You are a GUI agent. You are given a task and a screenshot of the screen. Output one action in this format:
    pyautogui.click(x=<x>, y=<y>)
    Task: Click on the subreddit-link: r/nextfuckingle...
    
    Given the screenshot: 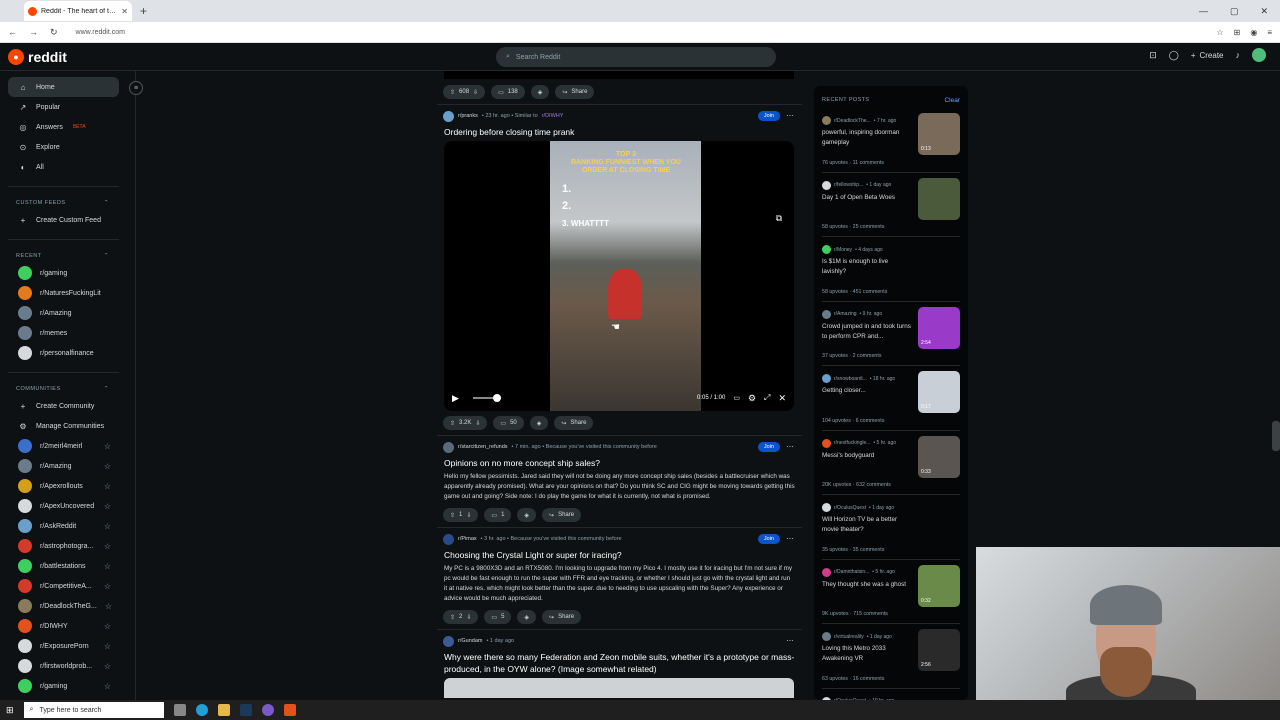 What is the action you would take?
    pyautogui.click(x=852, y=443)
    